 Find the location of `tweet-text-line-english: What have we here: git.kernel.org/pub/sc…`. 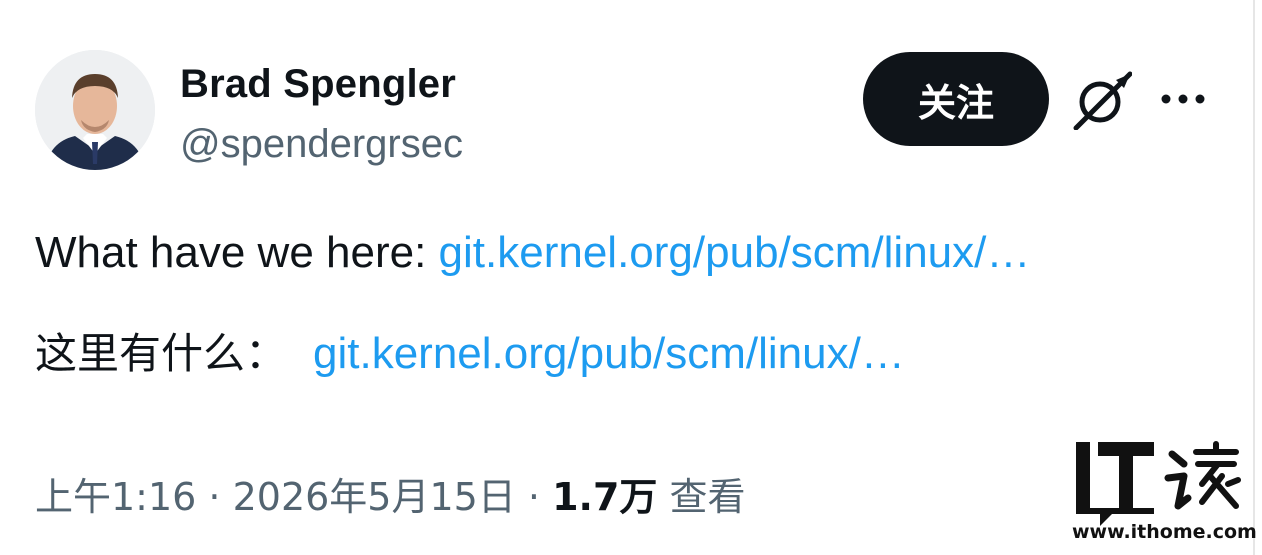

tweet-text-line-english: What have we here: git.kernel.org/pub/sc… is located at coordinates (532, 253).